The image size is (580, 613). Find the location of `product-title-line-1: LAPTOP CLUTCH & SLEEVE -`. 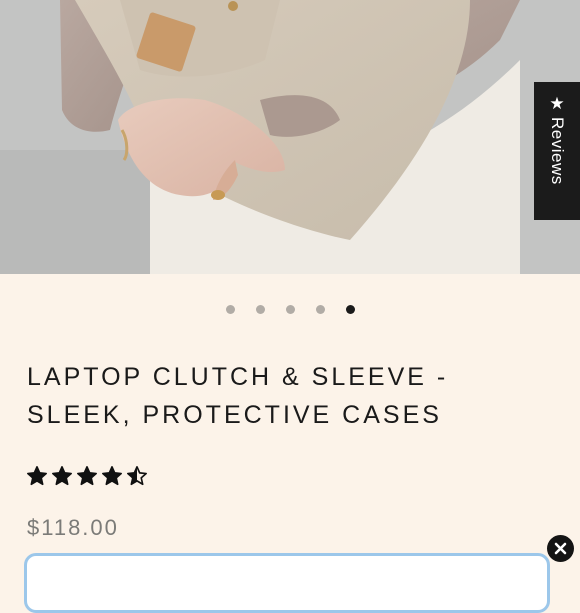

product-title-line-1: LAPTOP CLUTCH & SLEEVE - is located at coordinates (238, 377).